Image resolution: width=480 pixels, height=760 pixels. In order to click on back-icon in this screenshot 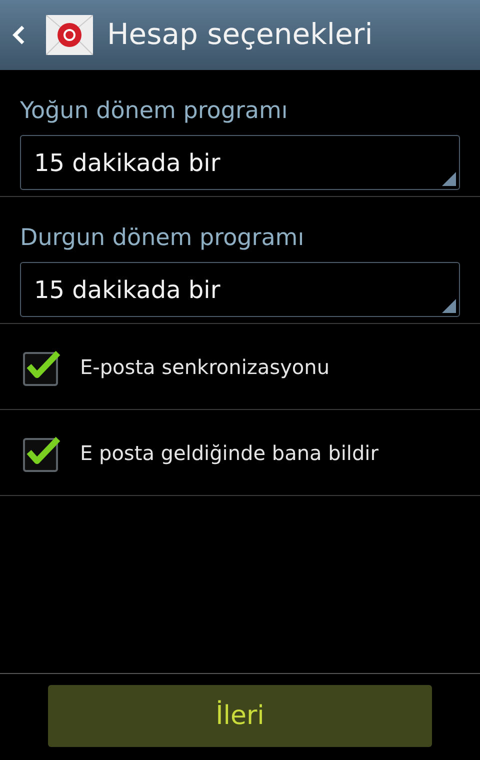, I will do `click(19, 35)`.